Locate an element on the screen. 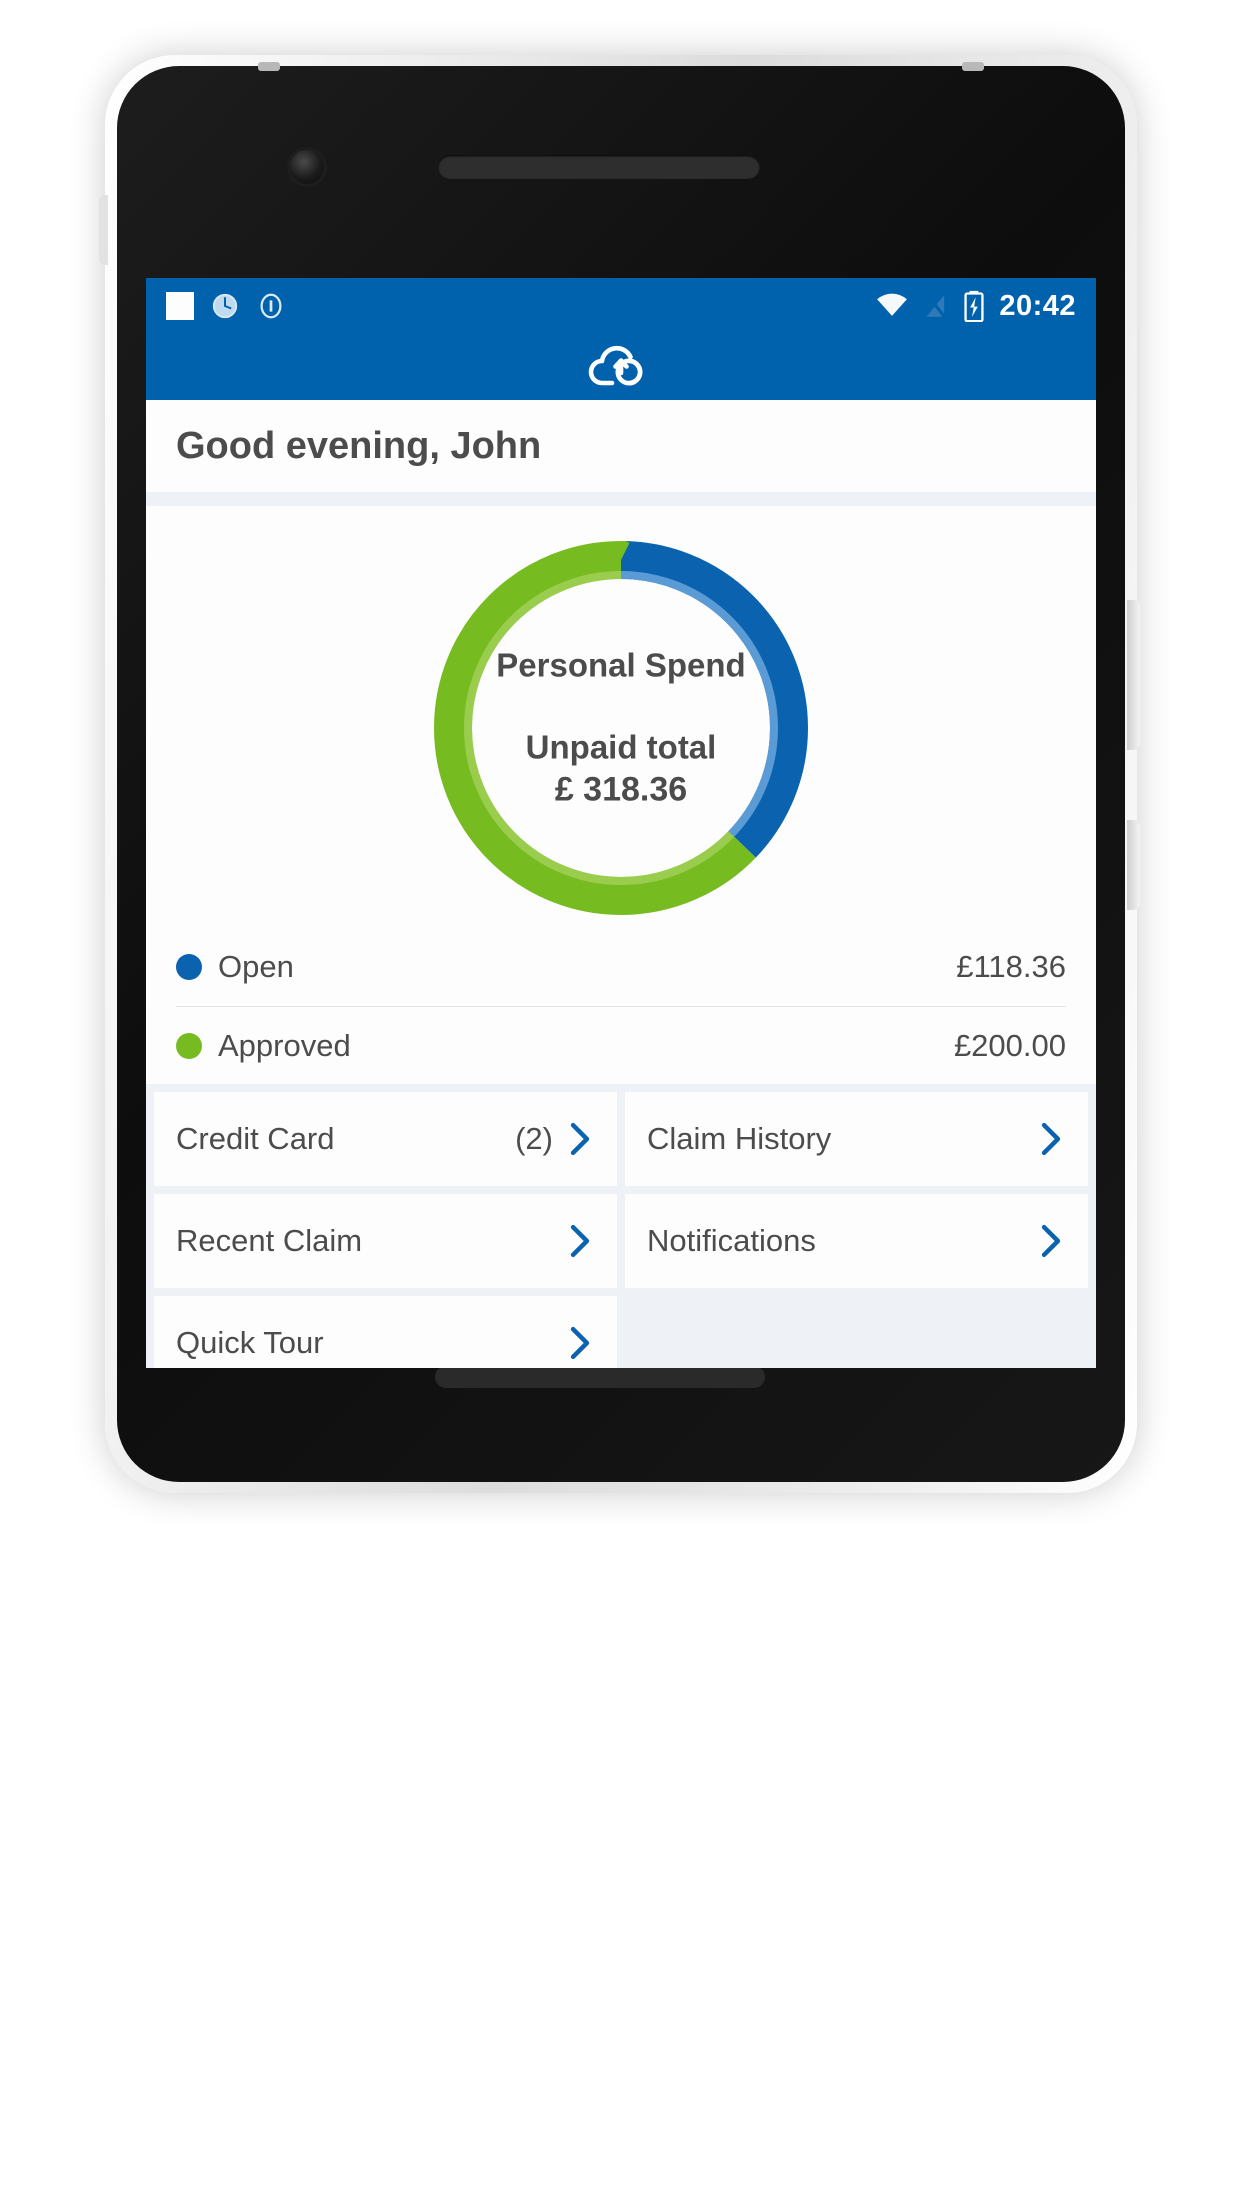 This screenshot has width=1242, height=2208. sync-icon is located at coordinates (225, 306).